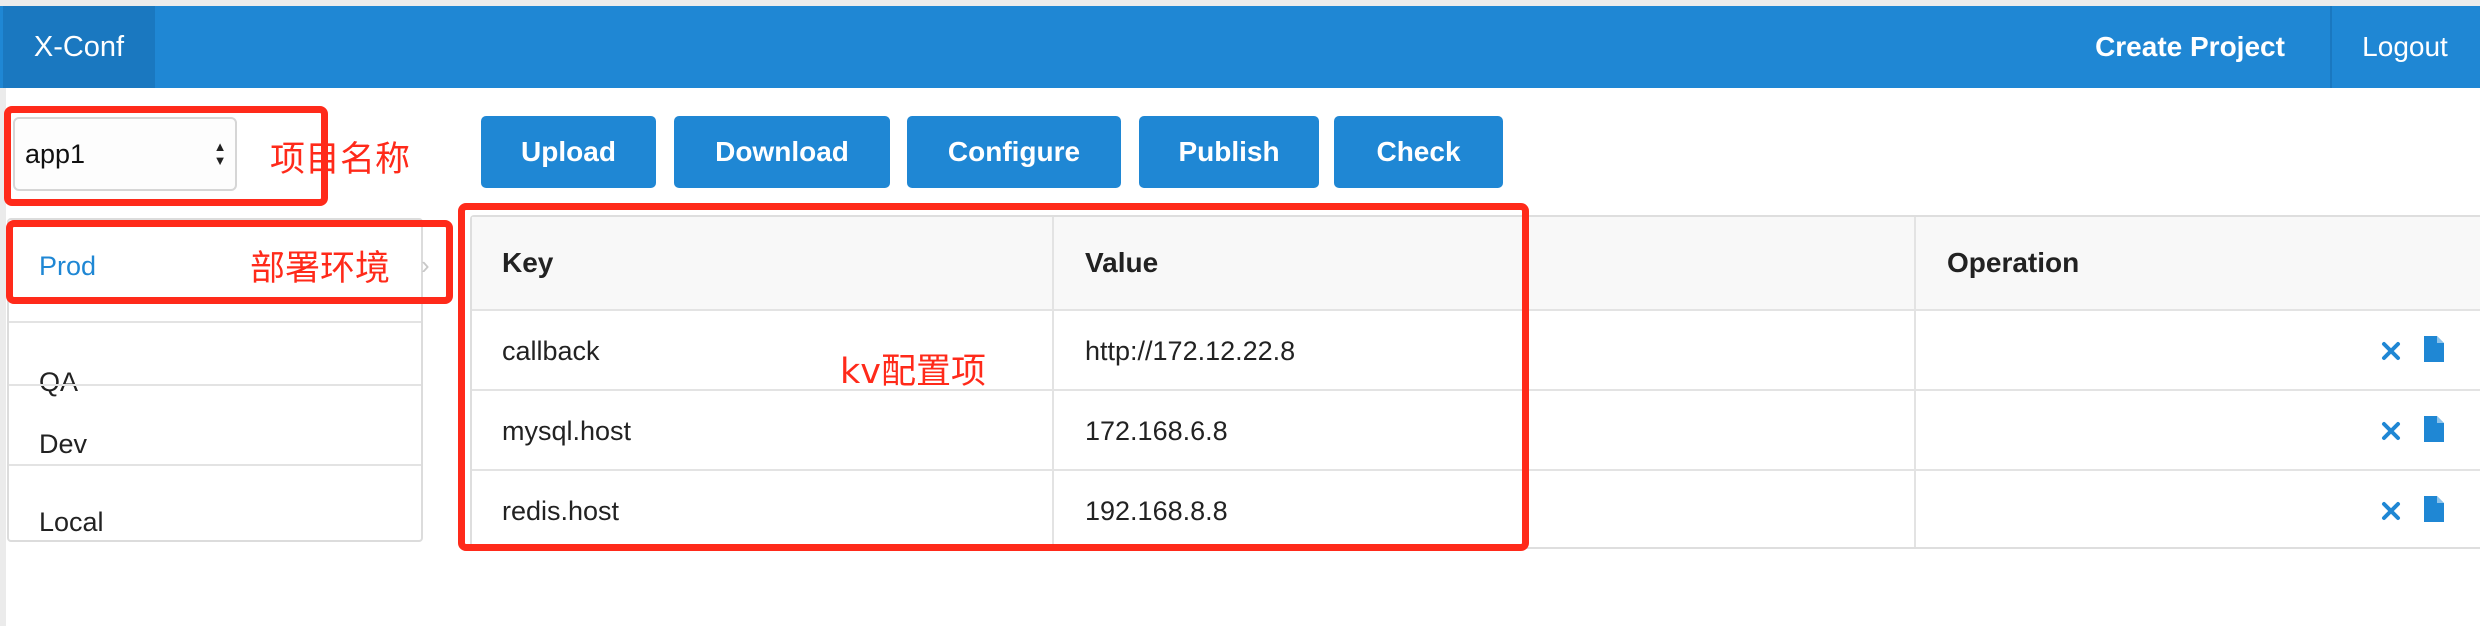 The image size is (2480, 626). I want to click on logout-link: Logout, so click(2405, 47).